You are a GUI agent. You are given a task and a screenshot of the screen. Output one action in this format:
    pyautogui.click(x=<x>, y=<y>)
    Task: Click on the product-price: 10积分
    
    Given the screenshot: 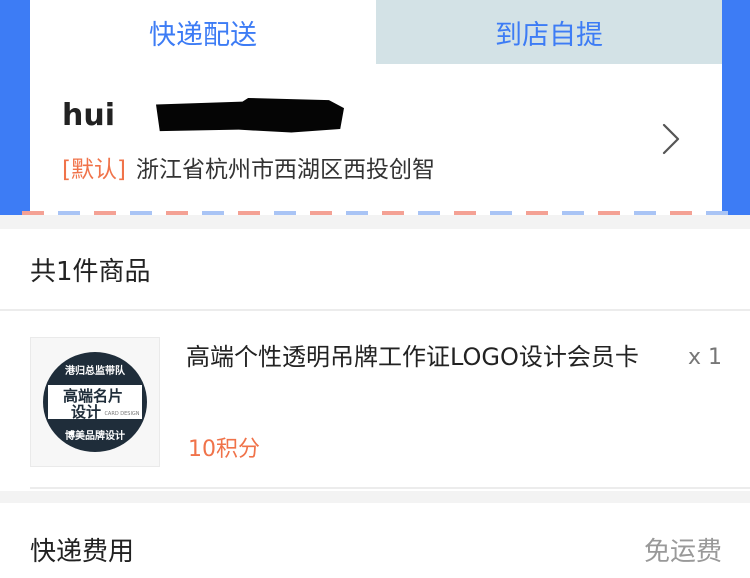 What is the action you would take?
    pyautogui.click(x=224, y=449)
    